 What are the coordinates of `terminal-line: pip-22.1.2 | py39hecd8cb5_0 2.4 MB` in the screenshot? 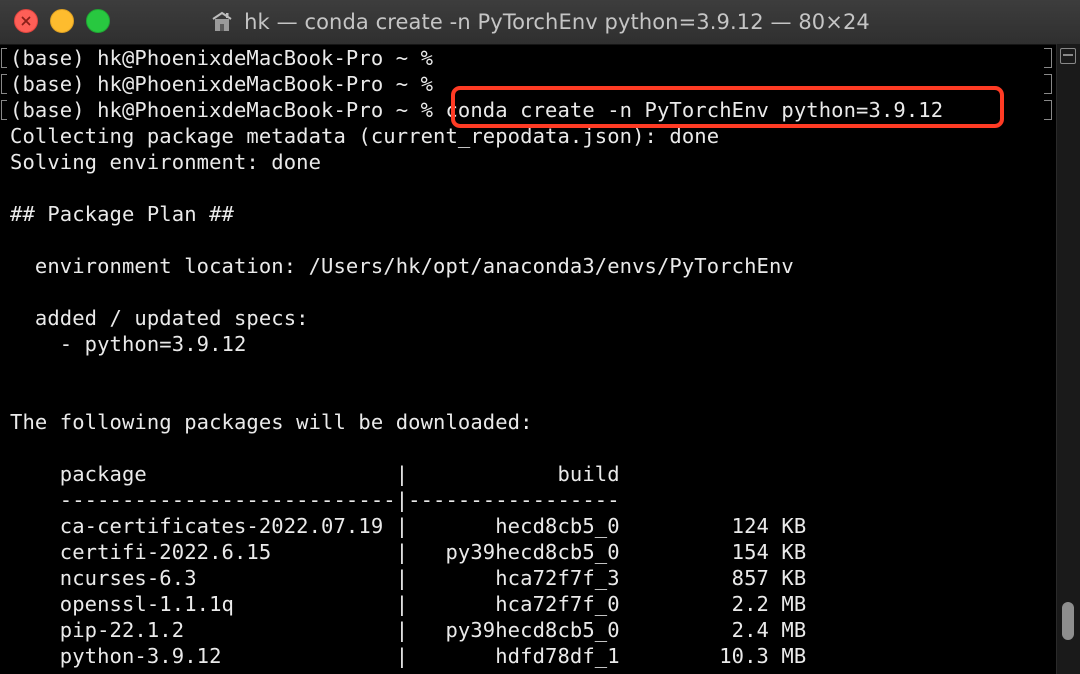 It's located at (408, 630).